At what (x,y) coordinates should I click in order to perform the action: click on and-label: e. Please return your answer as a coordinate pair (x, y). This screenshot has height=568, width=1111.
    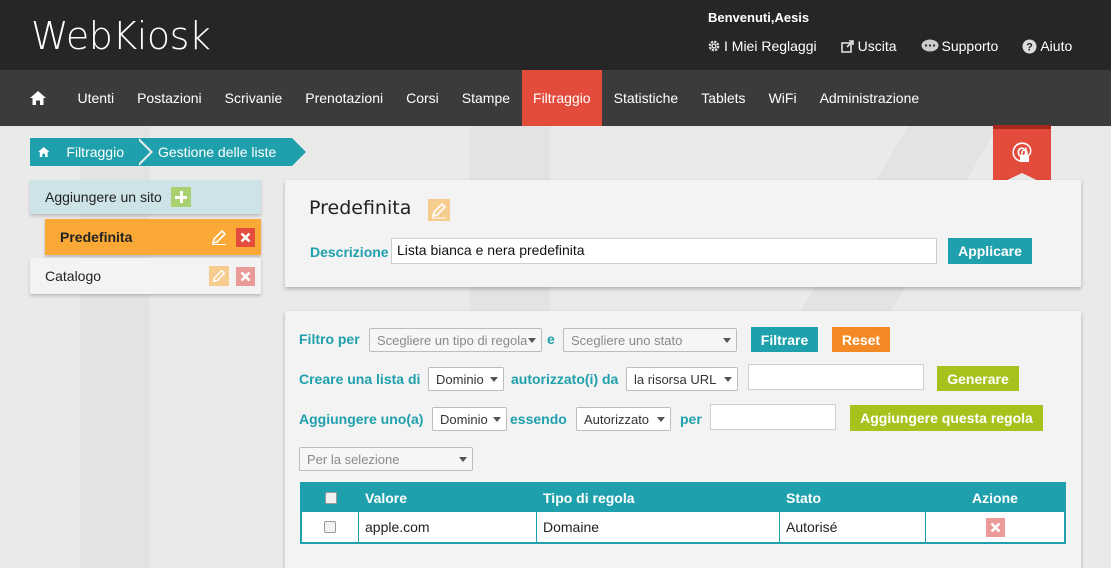
    Looking at the image, I should click on (551, 339).